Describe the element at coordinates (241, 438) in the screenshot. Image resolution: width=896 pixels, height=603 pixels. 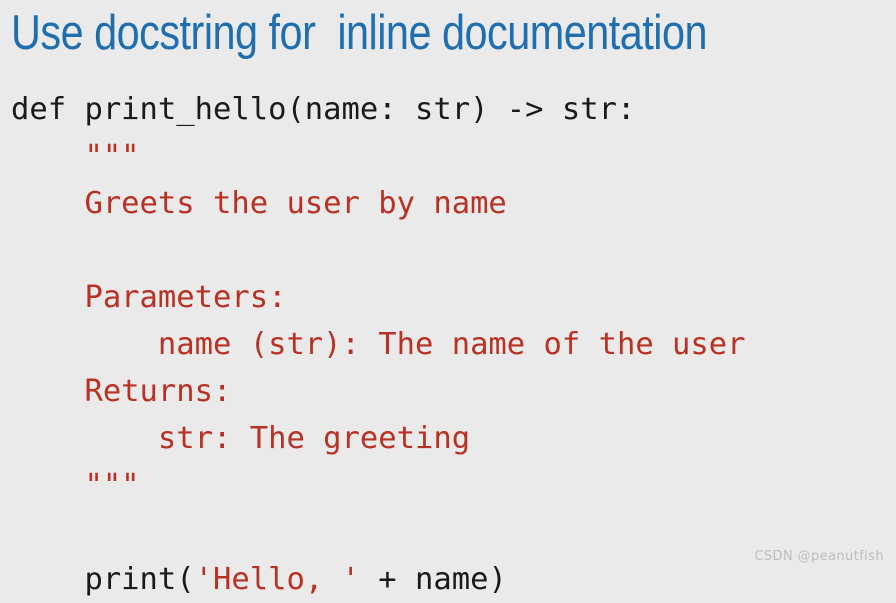
I see `code-token-doc: str: The greeting` at that location.